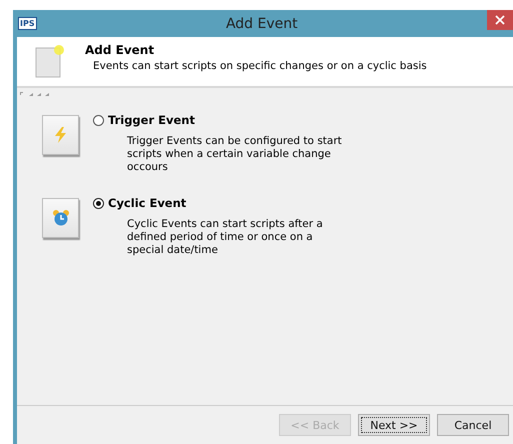 The width and height of the screenshot is (513, 444). Describe the element at coordinates (151, 120) in the screenshot. I see `option-label: Trigger Event` at that location.